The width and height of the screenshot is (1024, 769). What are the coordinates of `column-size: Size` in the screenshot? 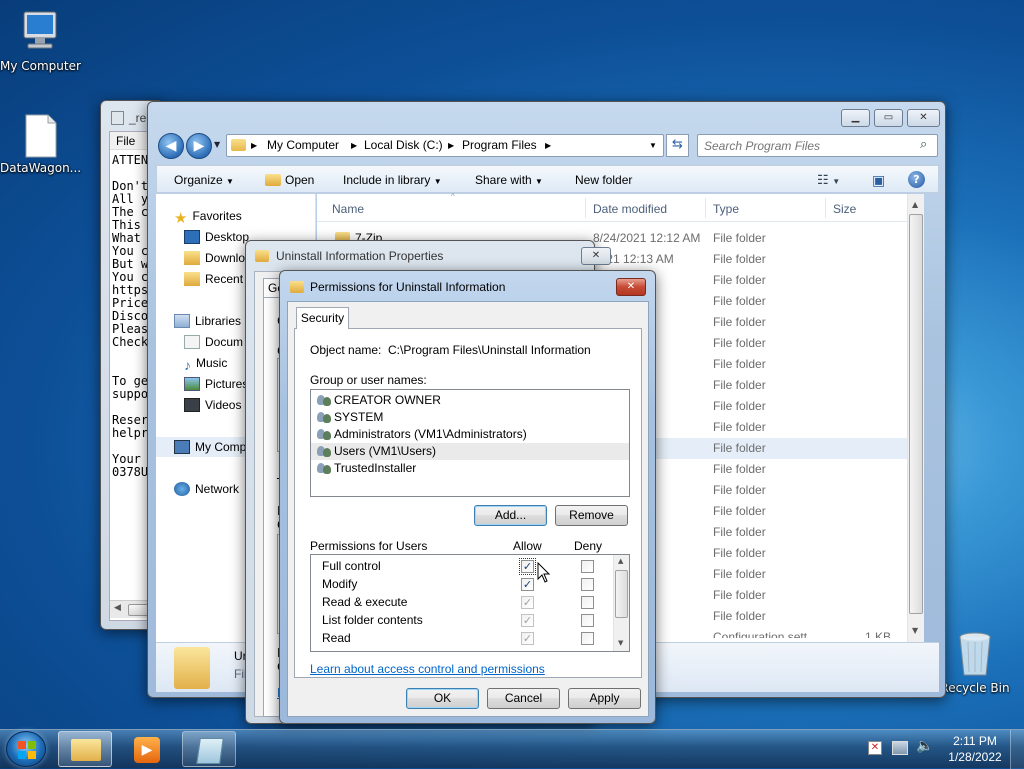 It's located at (844, 209).